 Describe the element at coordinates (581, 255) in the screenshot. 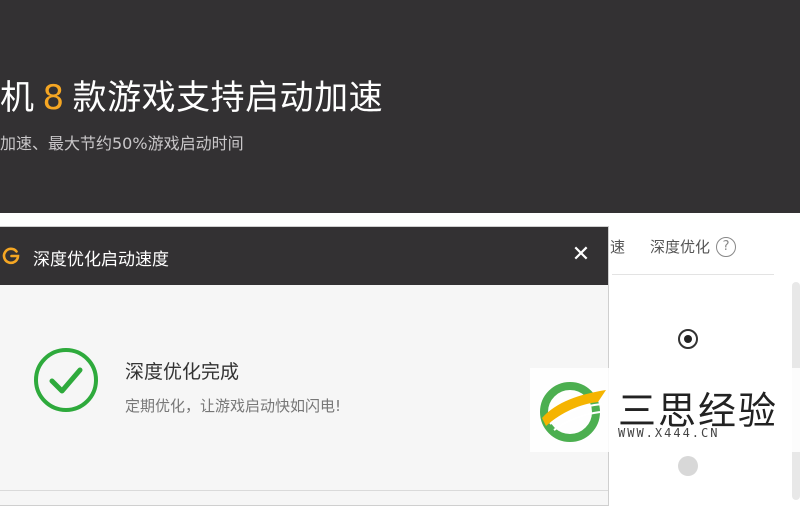

I see `close-icon: ✕` at that location.